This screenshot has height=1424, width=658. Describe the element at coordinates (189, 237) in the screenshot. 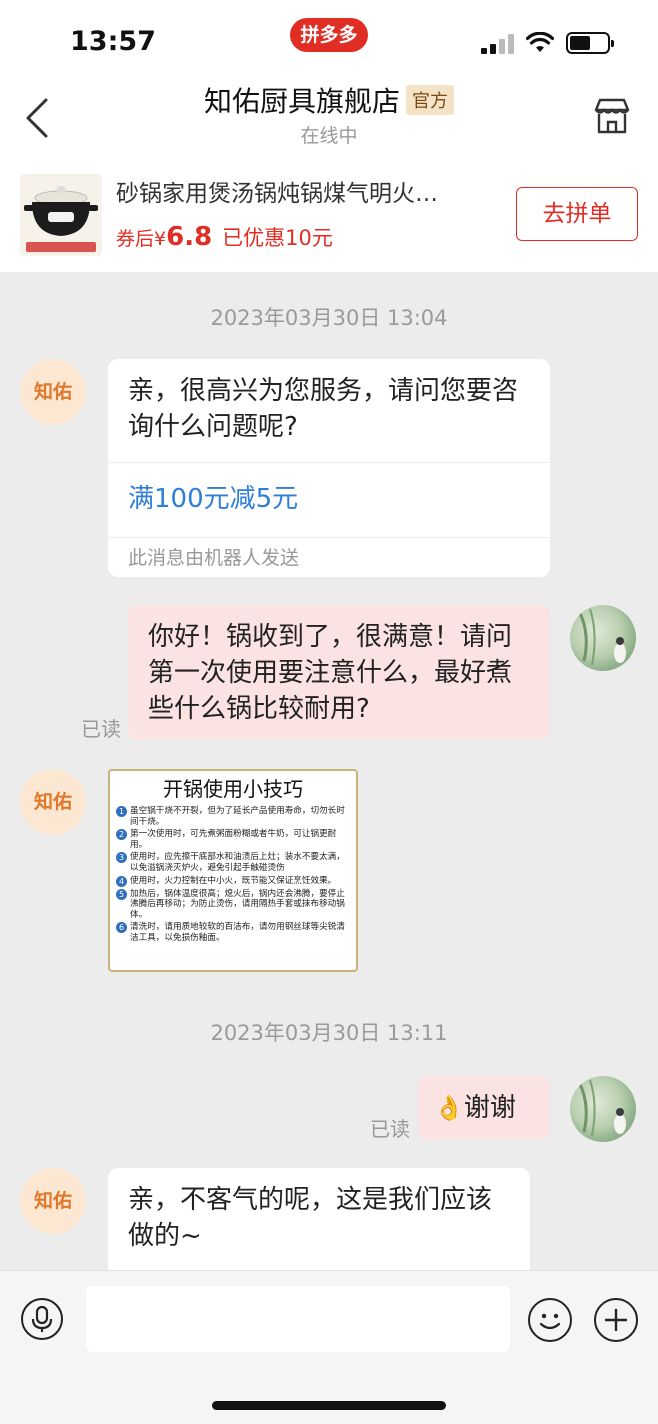

I see `price-value: 6.8` at that location.